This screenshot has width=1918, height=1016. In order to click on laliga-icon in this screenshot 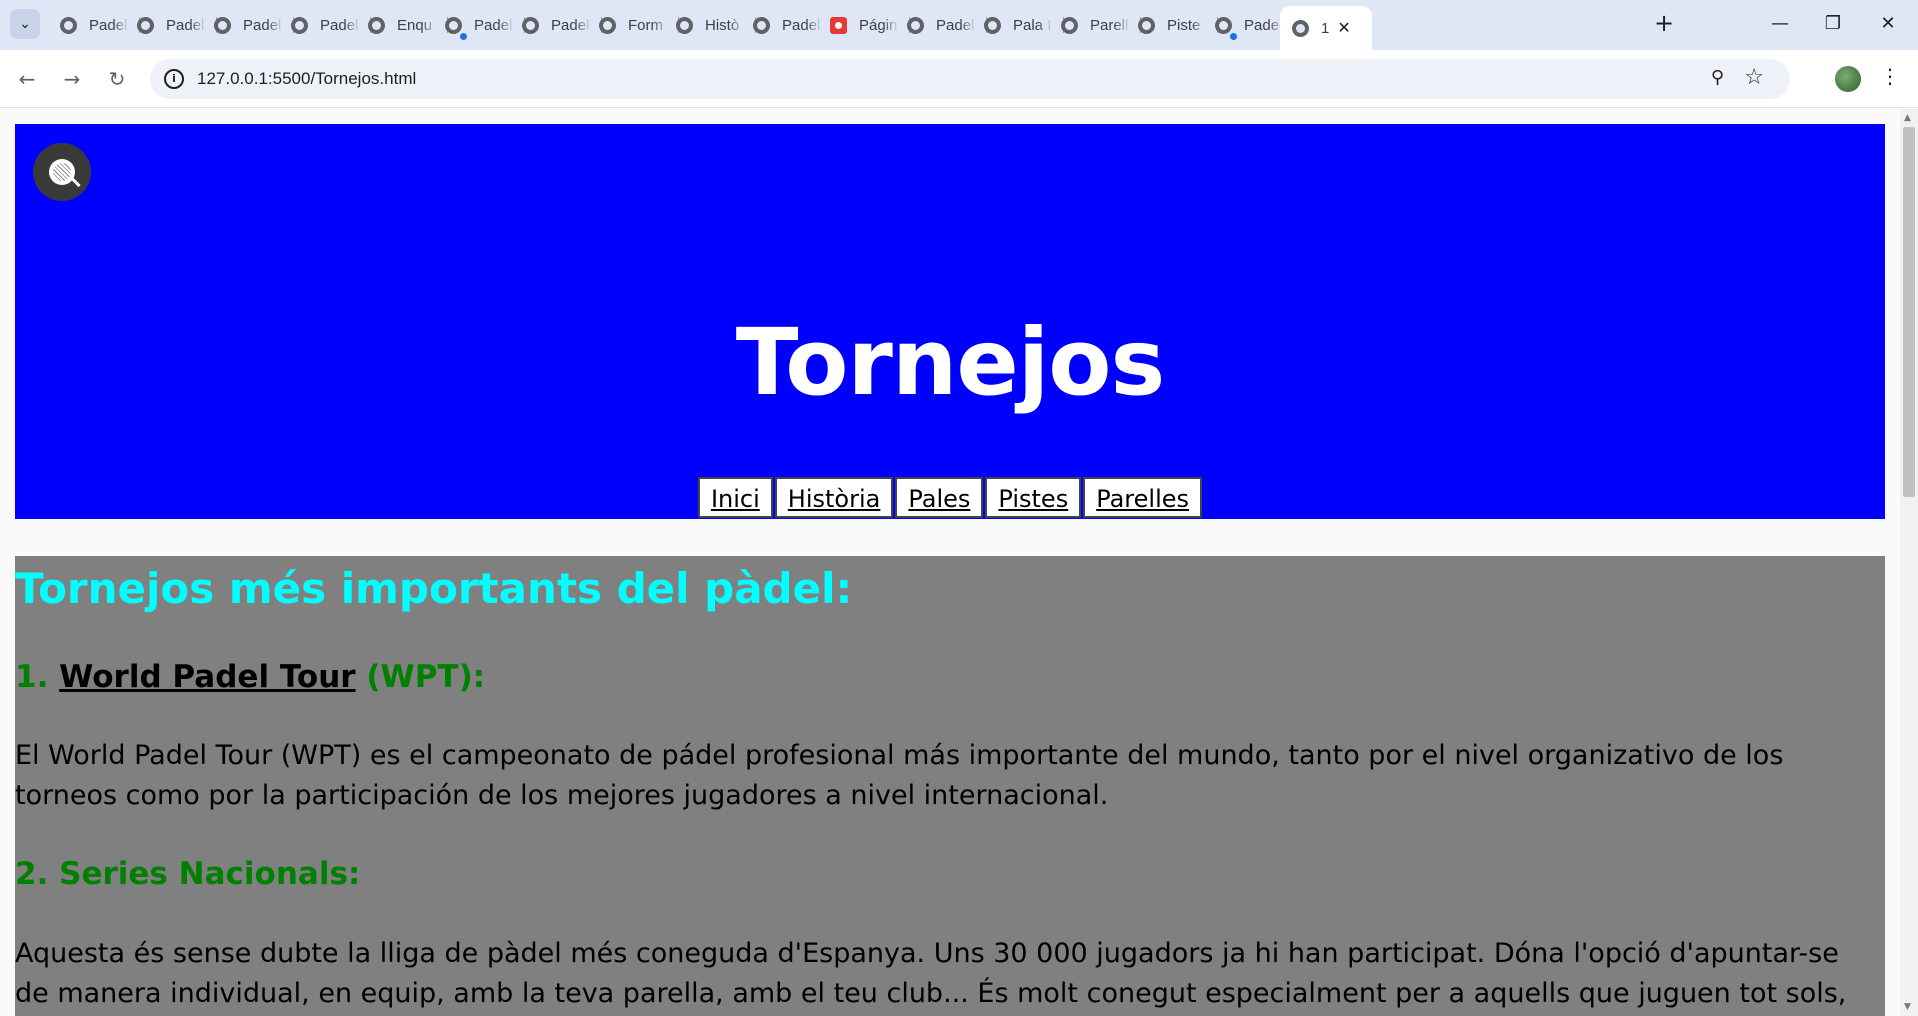, I will do `click(838, 25)`.